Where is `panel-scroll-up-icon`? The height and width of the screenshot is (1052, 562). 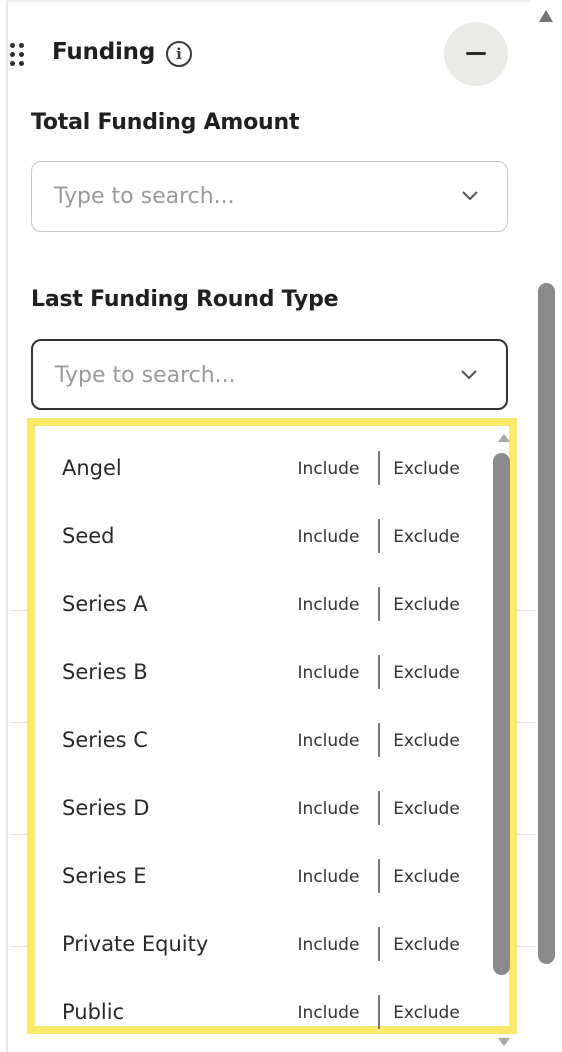 panel-scroll-up-icon is located at coordinates (546, 16).